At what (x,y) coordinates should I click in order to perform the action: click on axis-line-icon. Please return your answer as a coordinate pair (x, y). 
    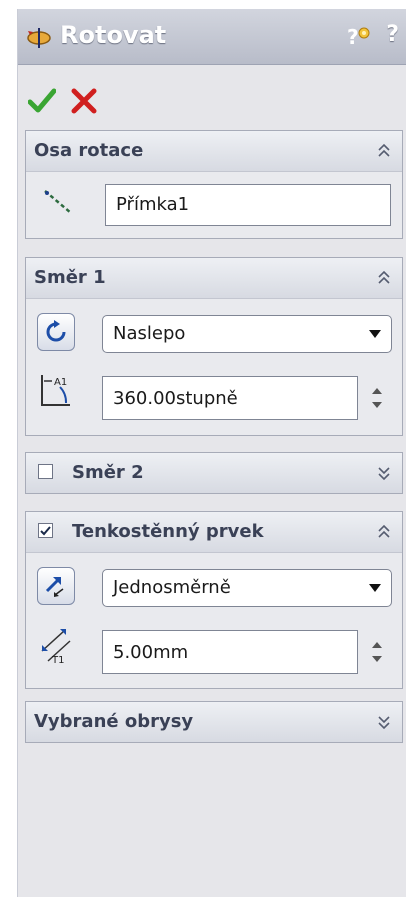
    Looking at the image, I should click on (58, 202).